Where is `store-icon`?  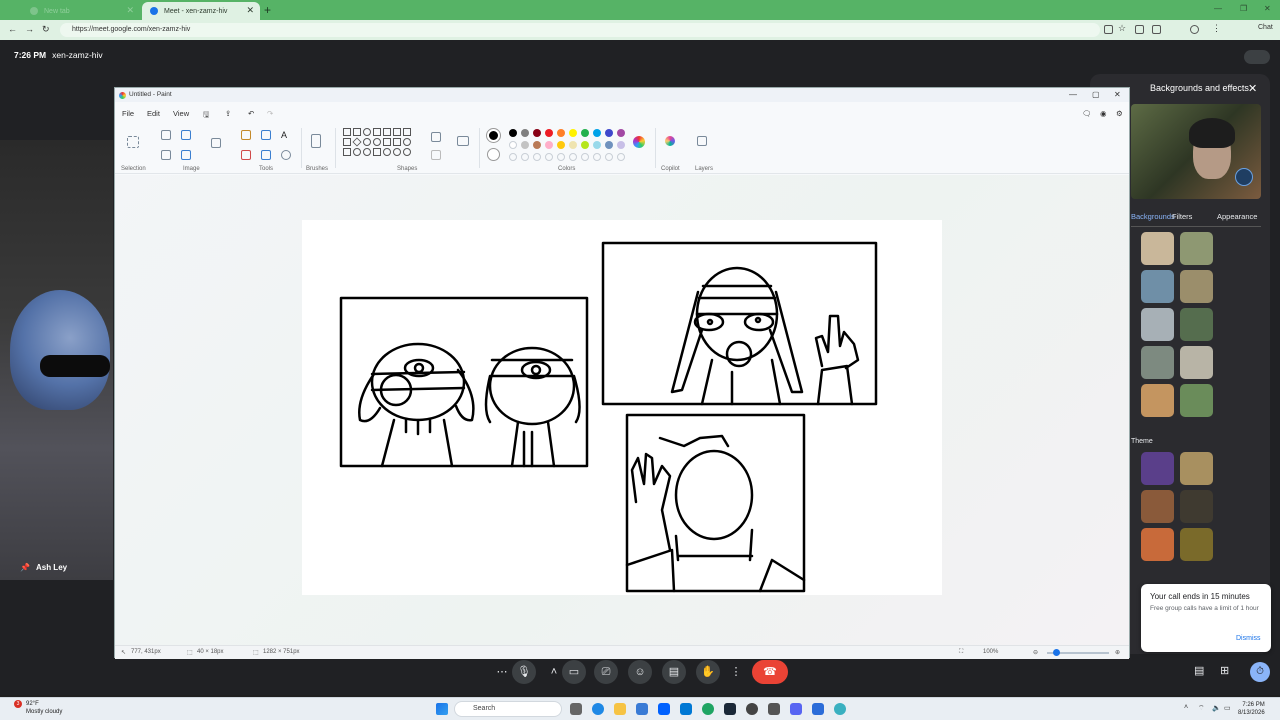 store-icon is located at coordinates (642, 709).